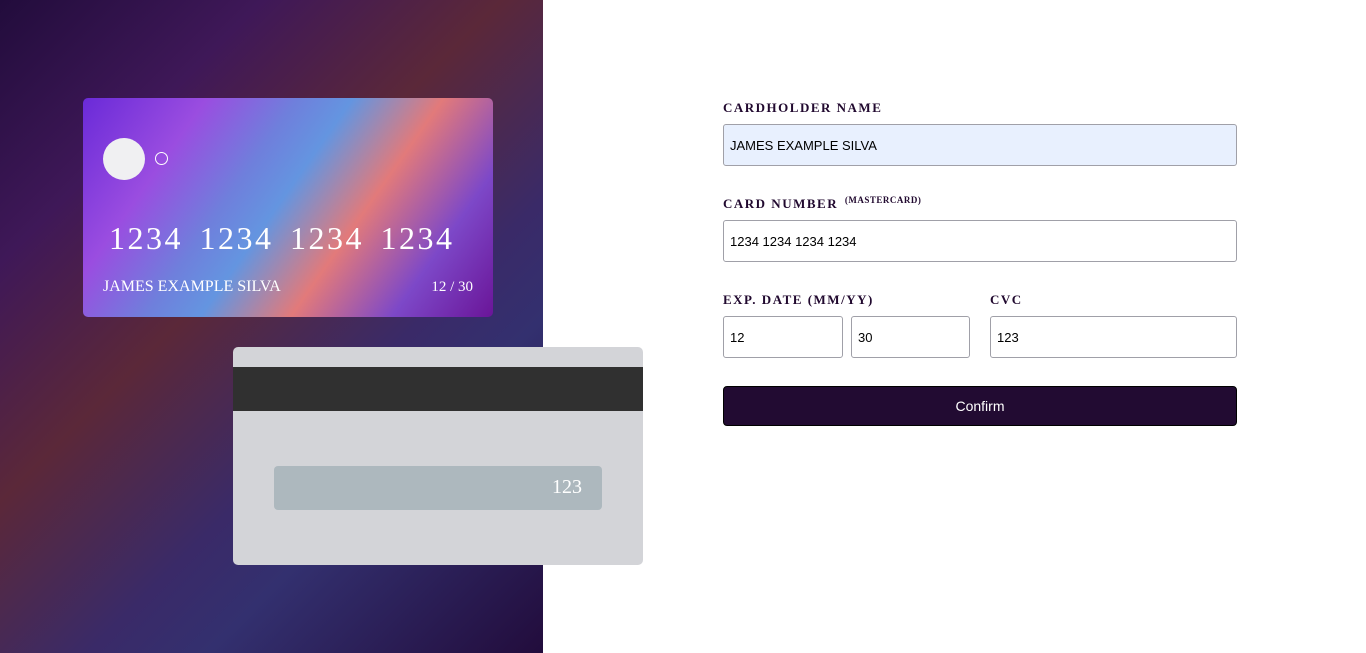 The image size is (1366, 653). I want to click on exp-date-label-text: EXP. DATE (MM/YY), so click(798, 299).